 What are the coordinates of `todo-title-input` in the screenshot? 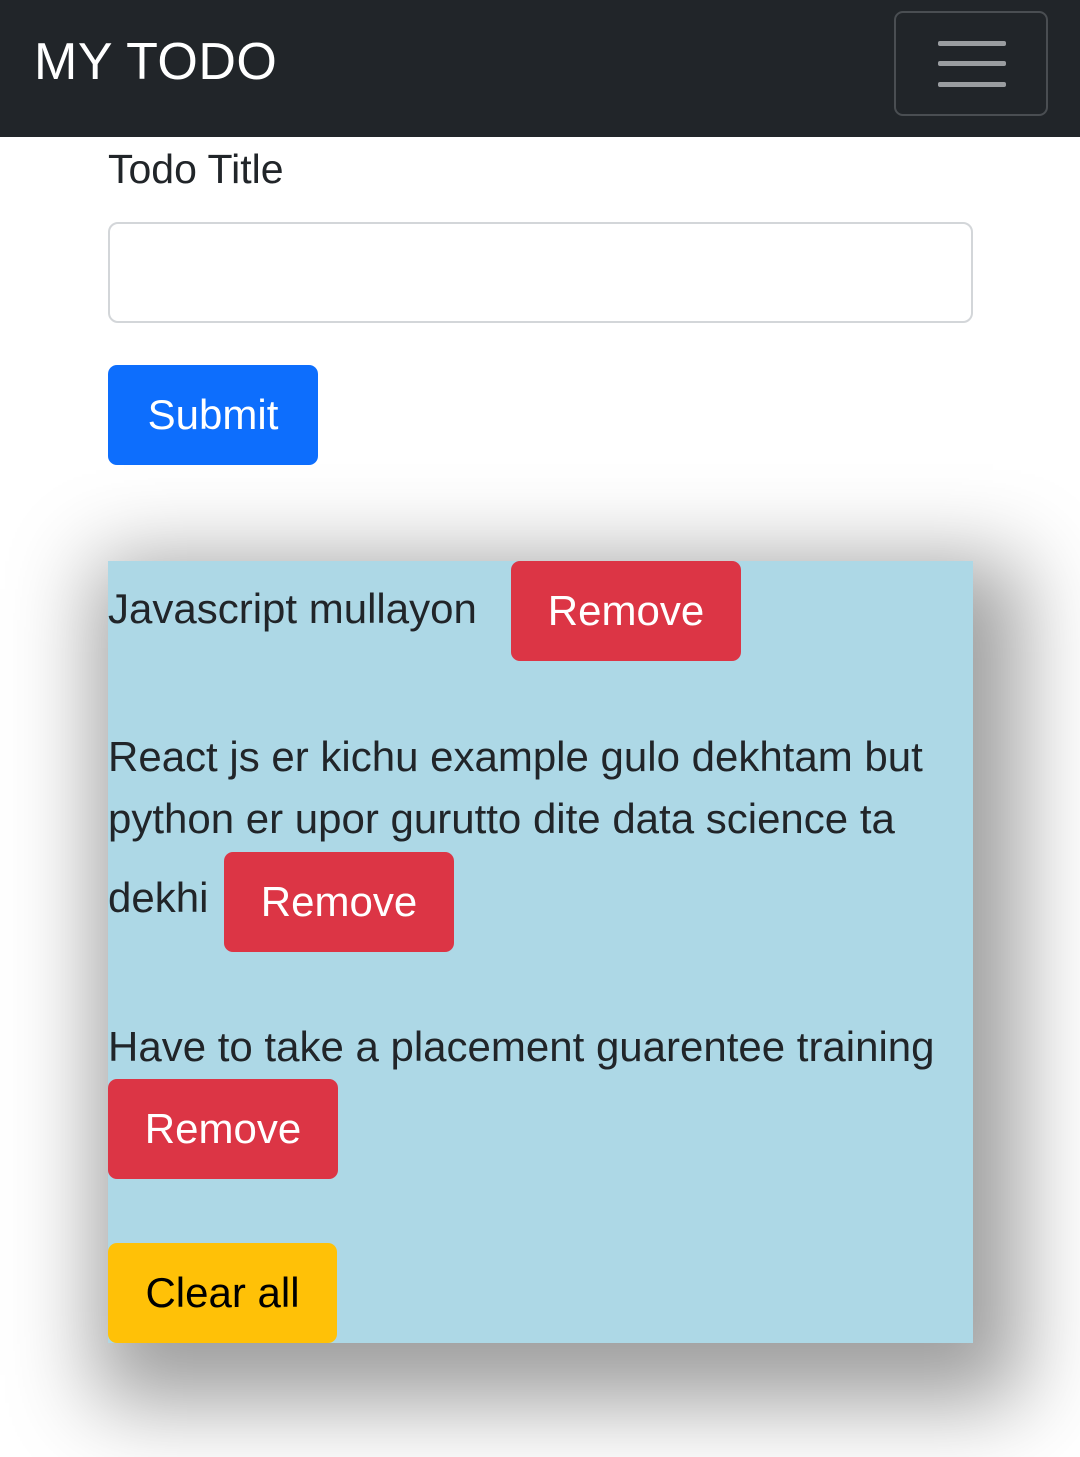 It's located at (540, 272).